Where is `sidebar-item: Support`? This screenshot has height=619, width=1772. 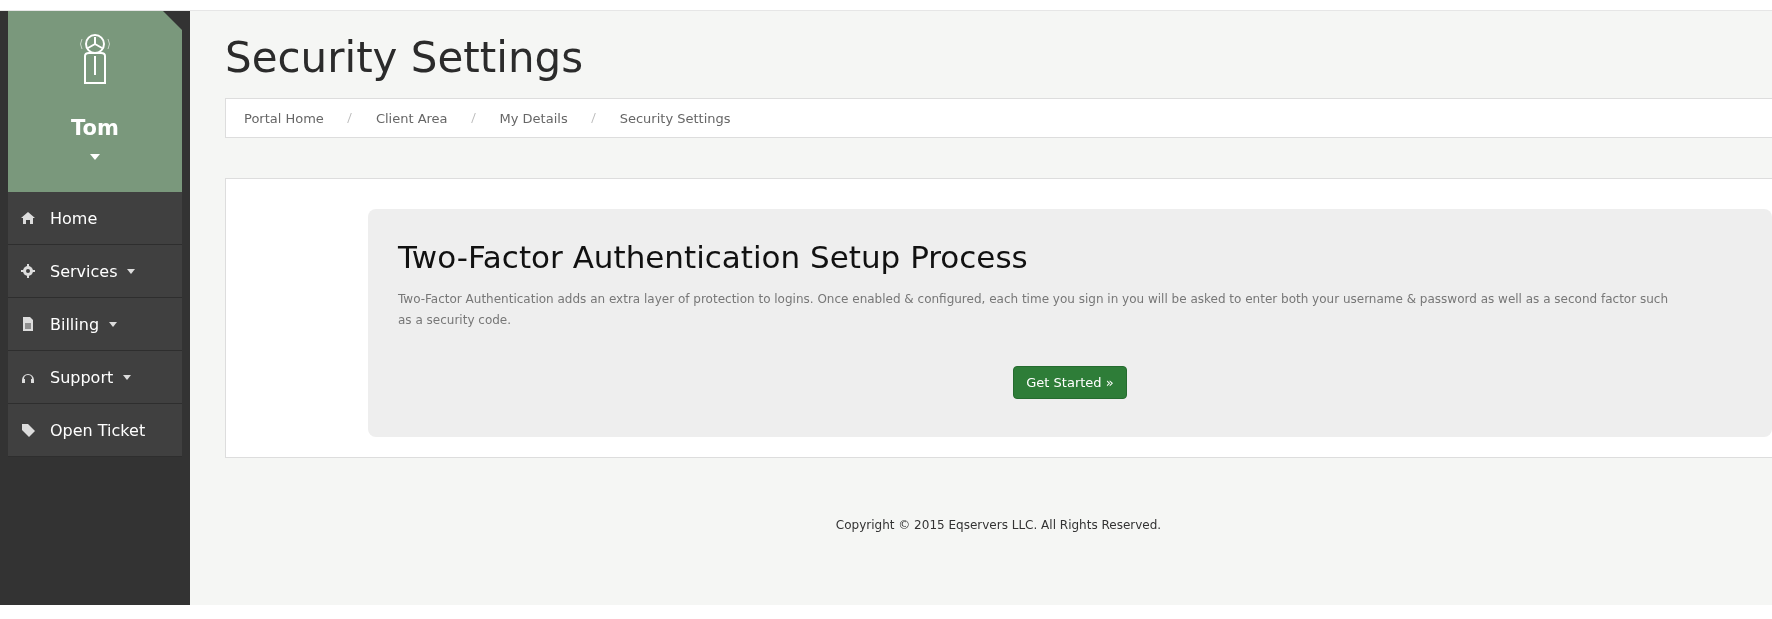
sidebar-item: Support is located at coordinates (95, 377).